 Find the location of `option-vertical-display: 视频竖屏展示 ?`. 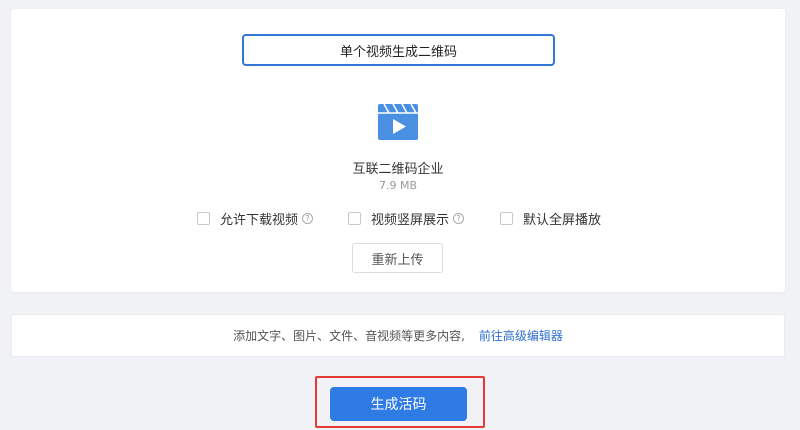

option-vertical-display: 视频竖屏展示 ? is located at coordinates (406, 218).